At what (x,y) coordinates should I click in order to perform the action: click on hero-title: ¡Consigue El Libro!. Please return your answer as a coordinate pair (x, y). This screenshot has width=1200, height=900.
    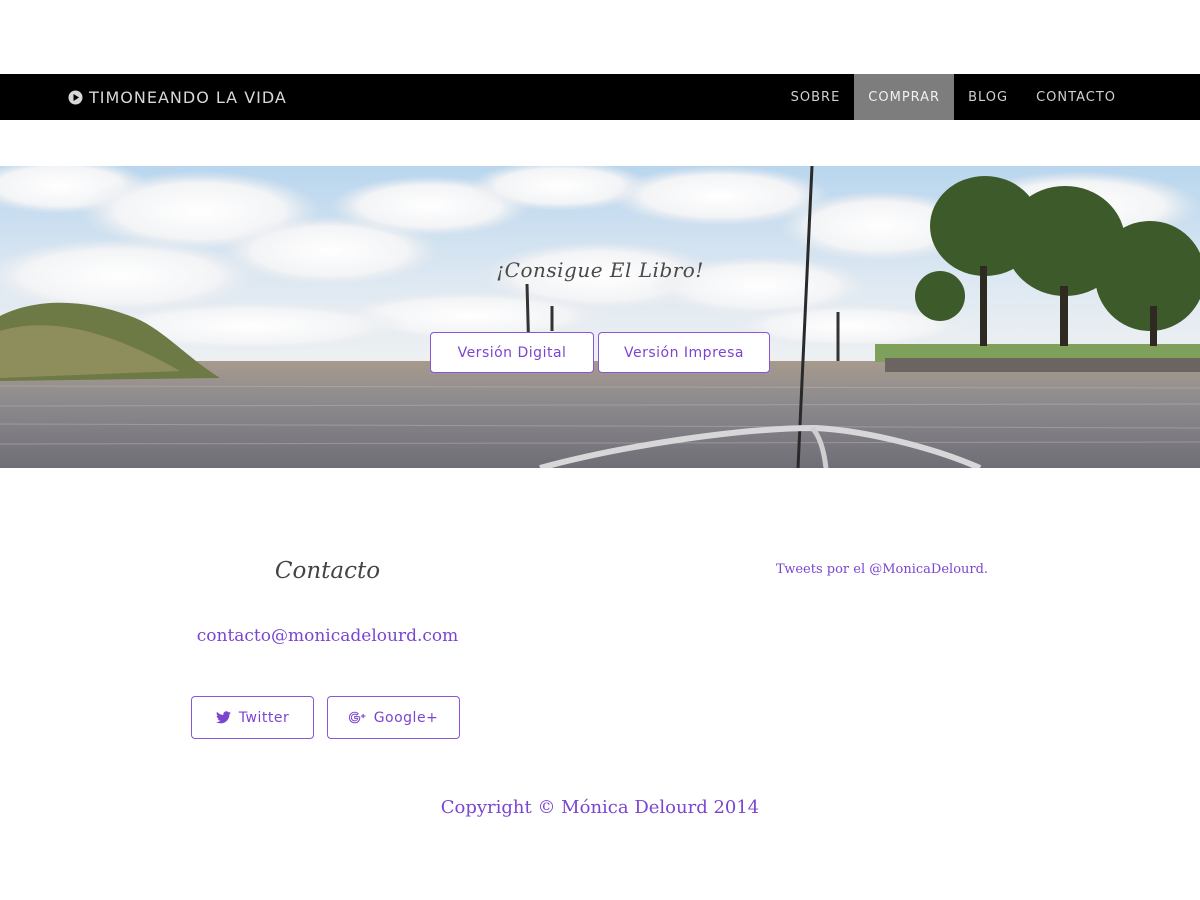
    Looking at the image, I should click on (600, 270).